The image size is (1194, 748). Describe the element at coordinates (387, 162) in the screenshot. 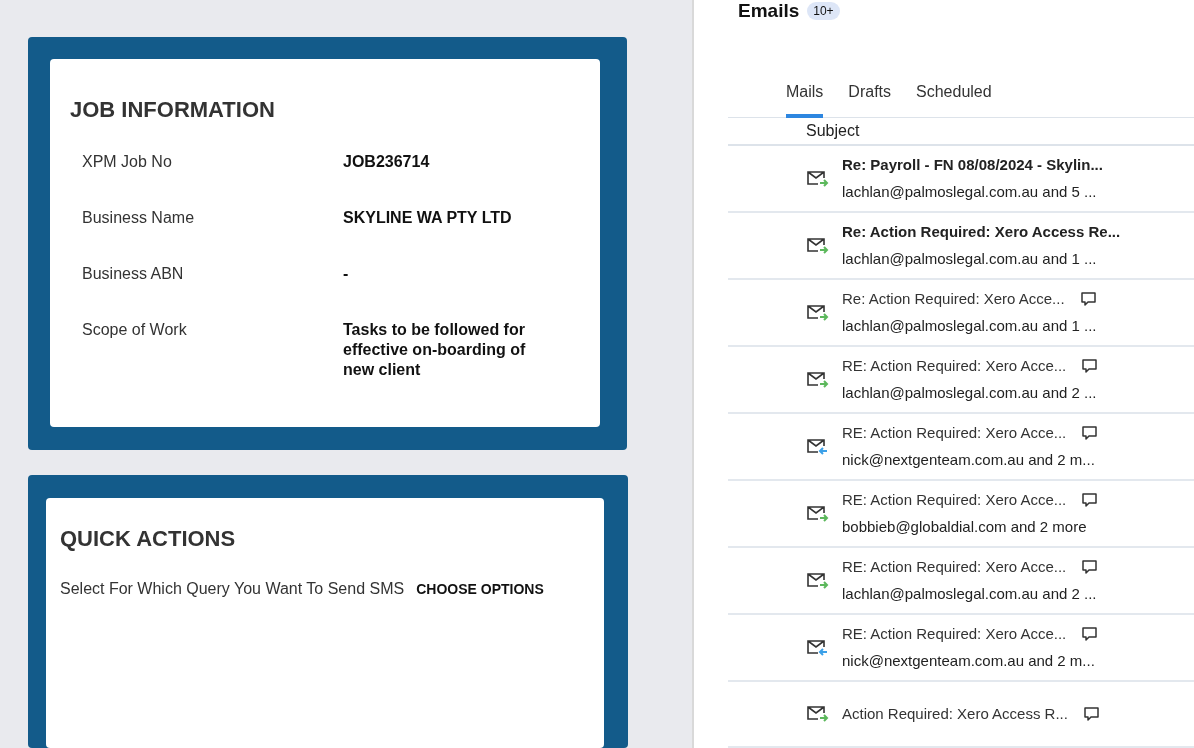

I see `field-value: JOB236714` at that location.